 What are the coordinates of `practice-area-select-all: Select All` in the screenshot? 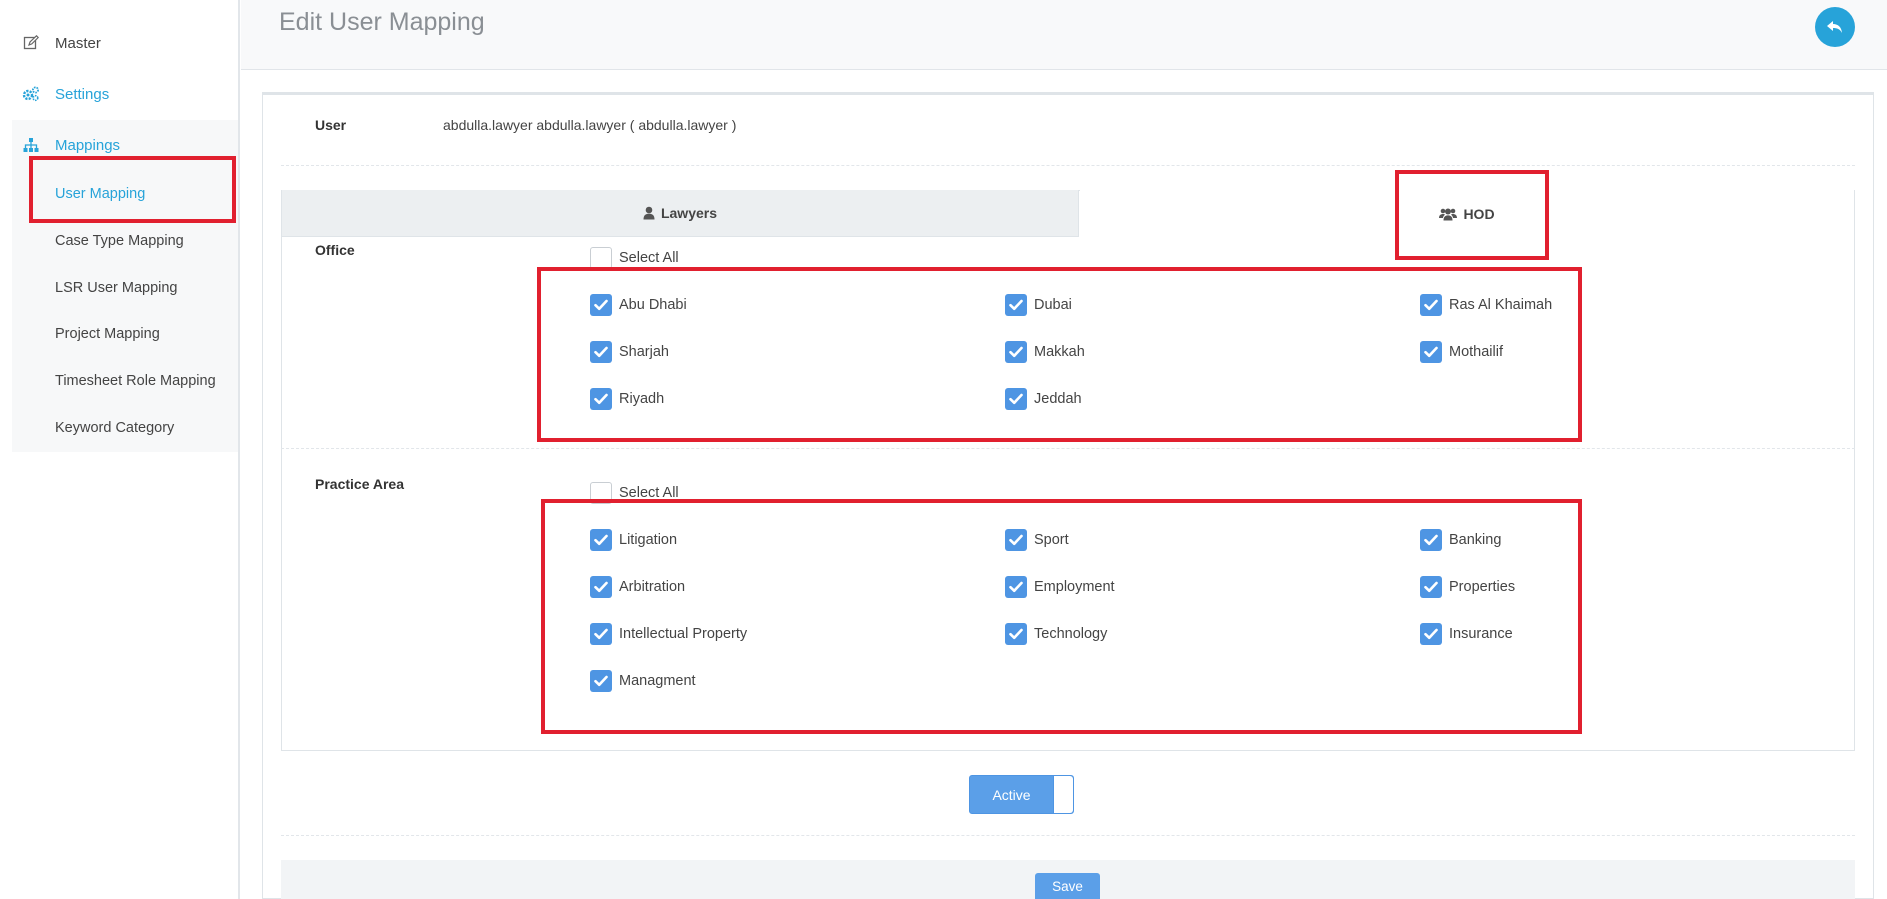 It's located at (634, 493).